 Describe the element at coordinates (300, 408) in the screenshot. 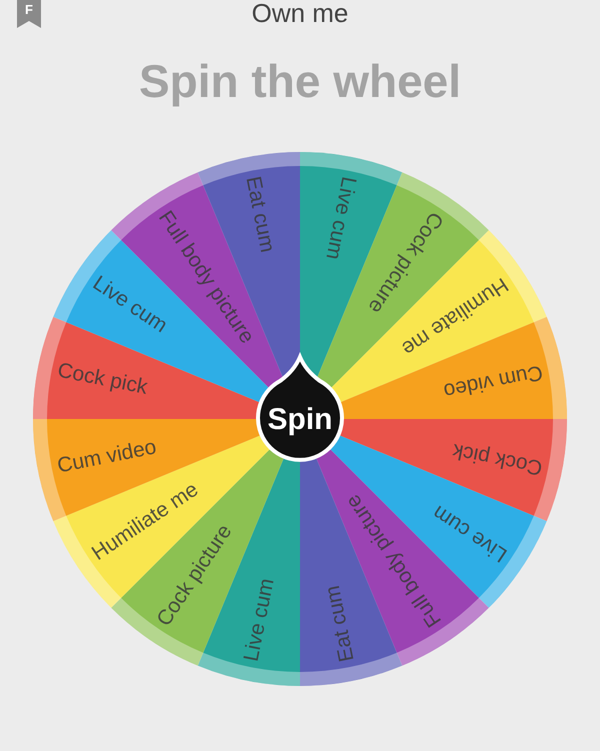

I see `spin-button: Spin` at that location.